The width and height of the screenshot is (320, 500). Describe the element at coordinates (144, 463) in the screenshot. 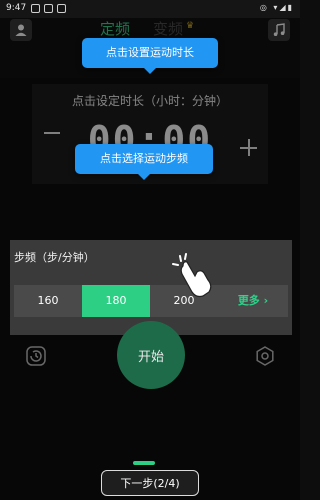

I see `guide-page-indicator` at that location.